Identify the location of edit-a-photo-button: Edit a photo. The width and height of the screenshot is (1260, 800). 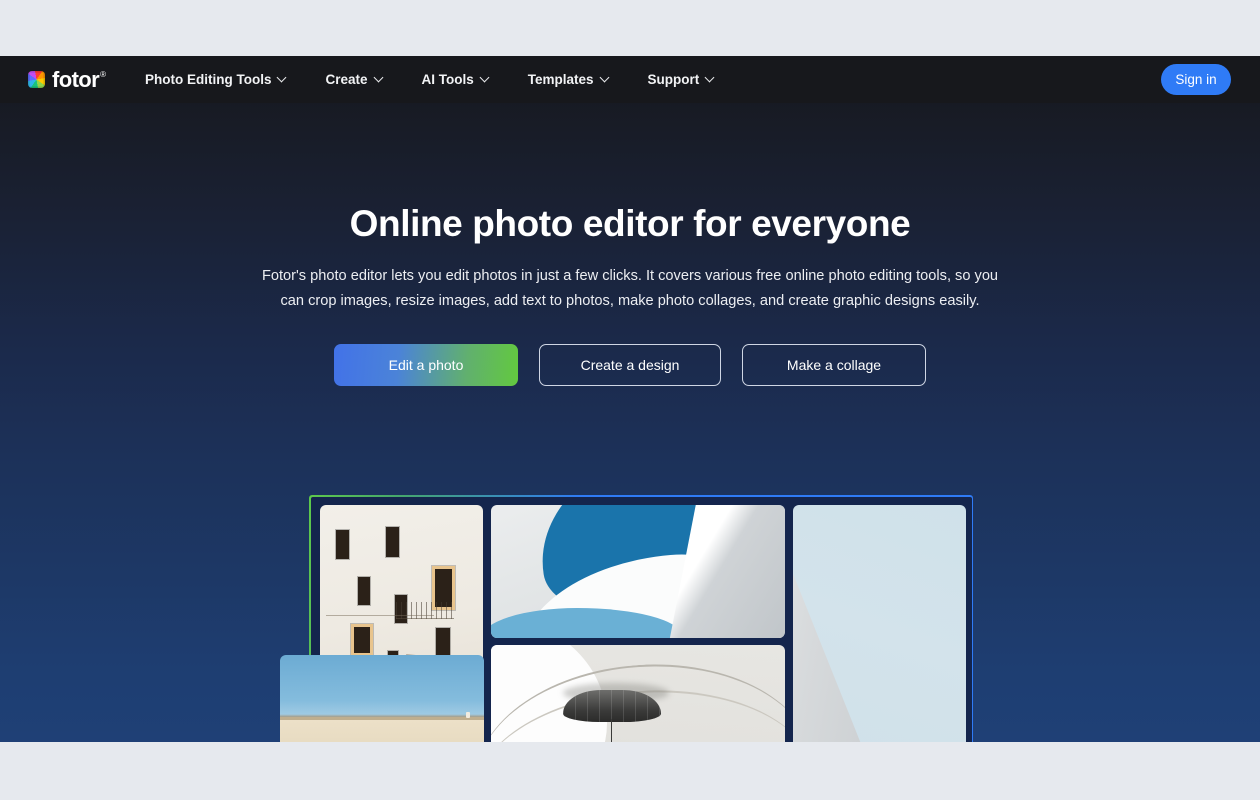
(426, 364).